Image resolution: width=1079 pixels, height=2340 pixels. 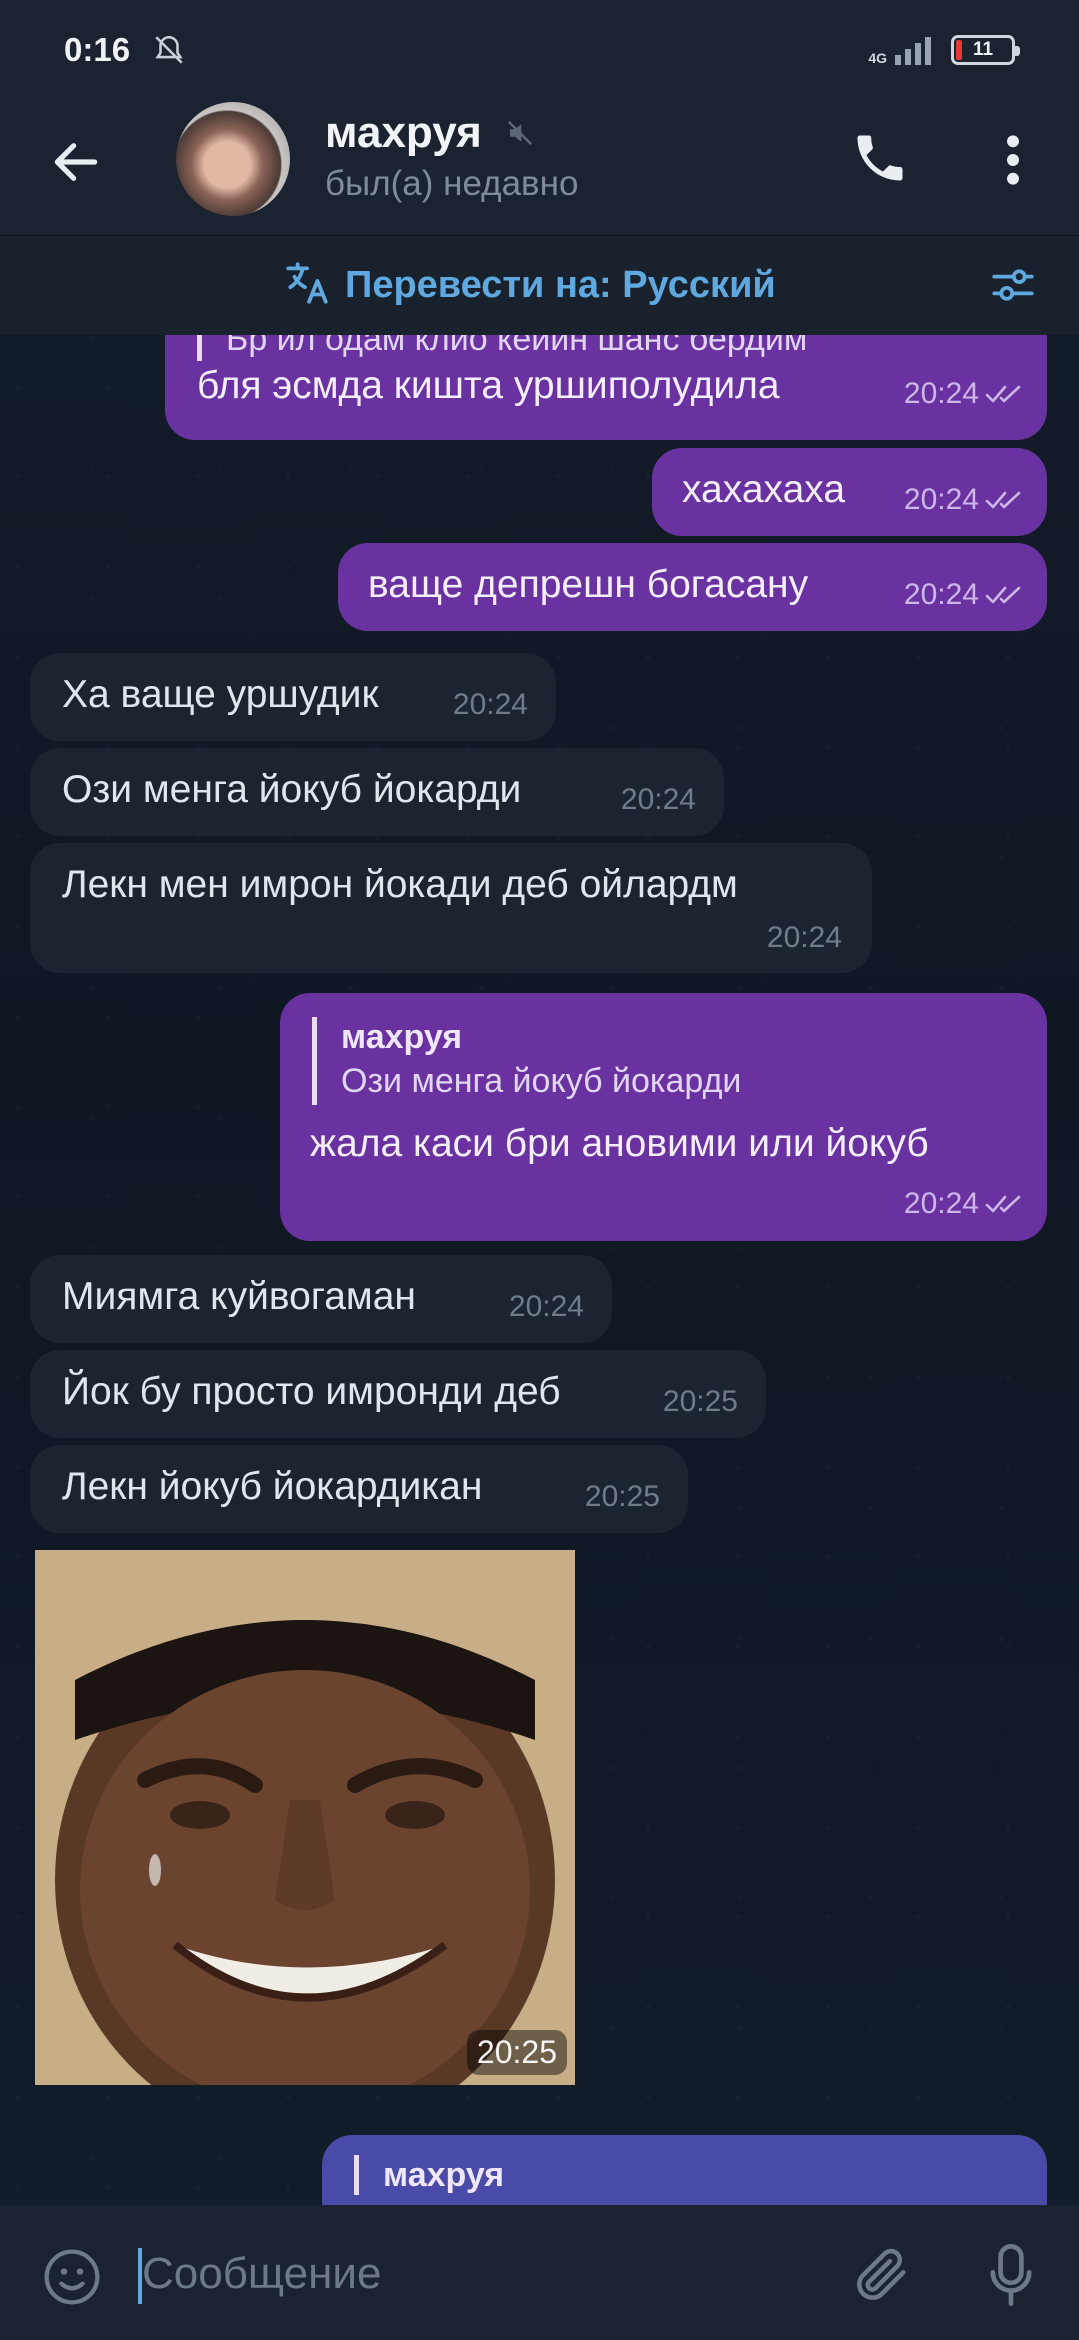 What do you see at coordinates (400, 884) in the screenshot?
I see `message-text: Лекн мен имрон йокади деб ойлардм` at bounding box center [400, 884].